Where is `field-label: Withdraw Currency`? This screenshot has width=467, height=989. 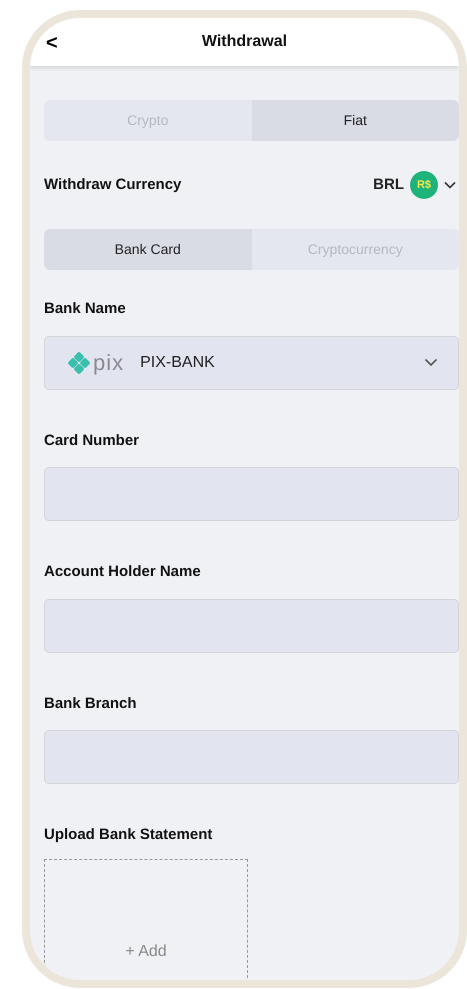 field-label: Withdraw Currency is located at coordinates (113, 184).